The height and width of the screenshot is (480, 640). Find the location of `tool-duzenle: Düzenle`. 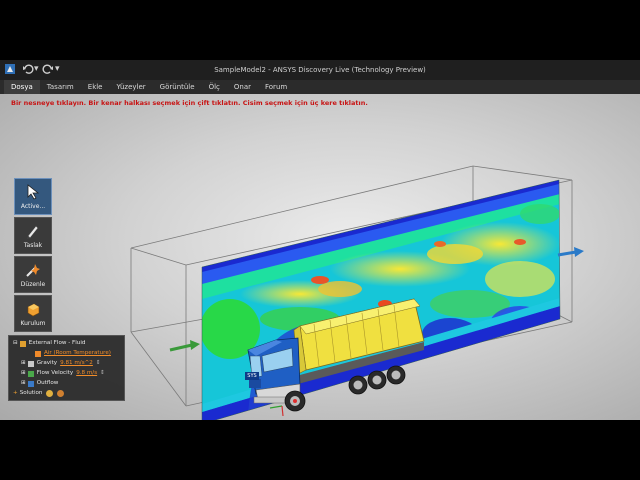

tool-duzenle: Düzenle is located at coordinates (33, 274).